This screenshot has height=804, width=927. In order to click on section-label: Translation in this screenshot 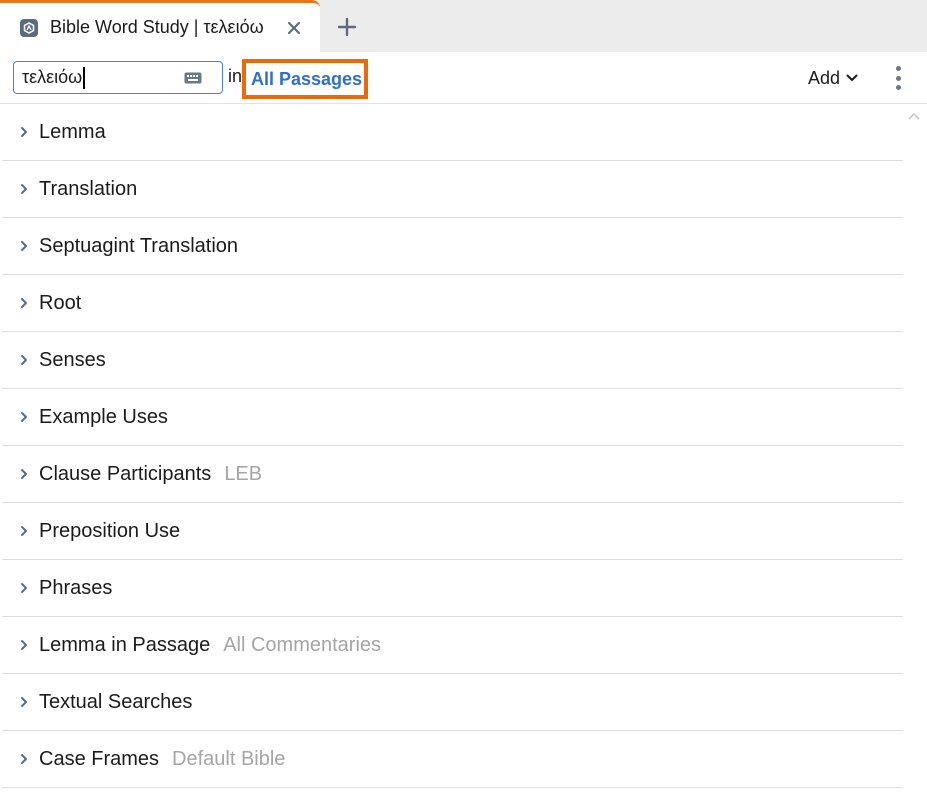, I will do `click(88, 188)`.